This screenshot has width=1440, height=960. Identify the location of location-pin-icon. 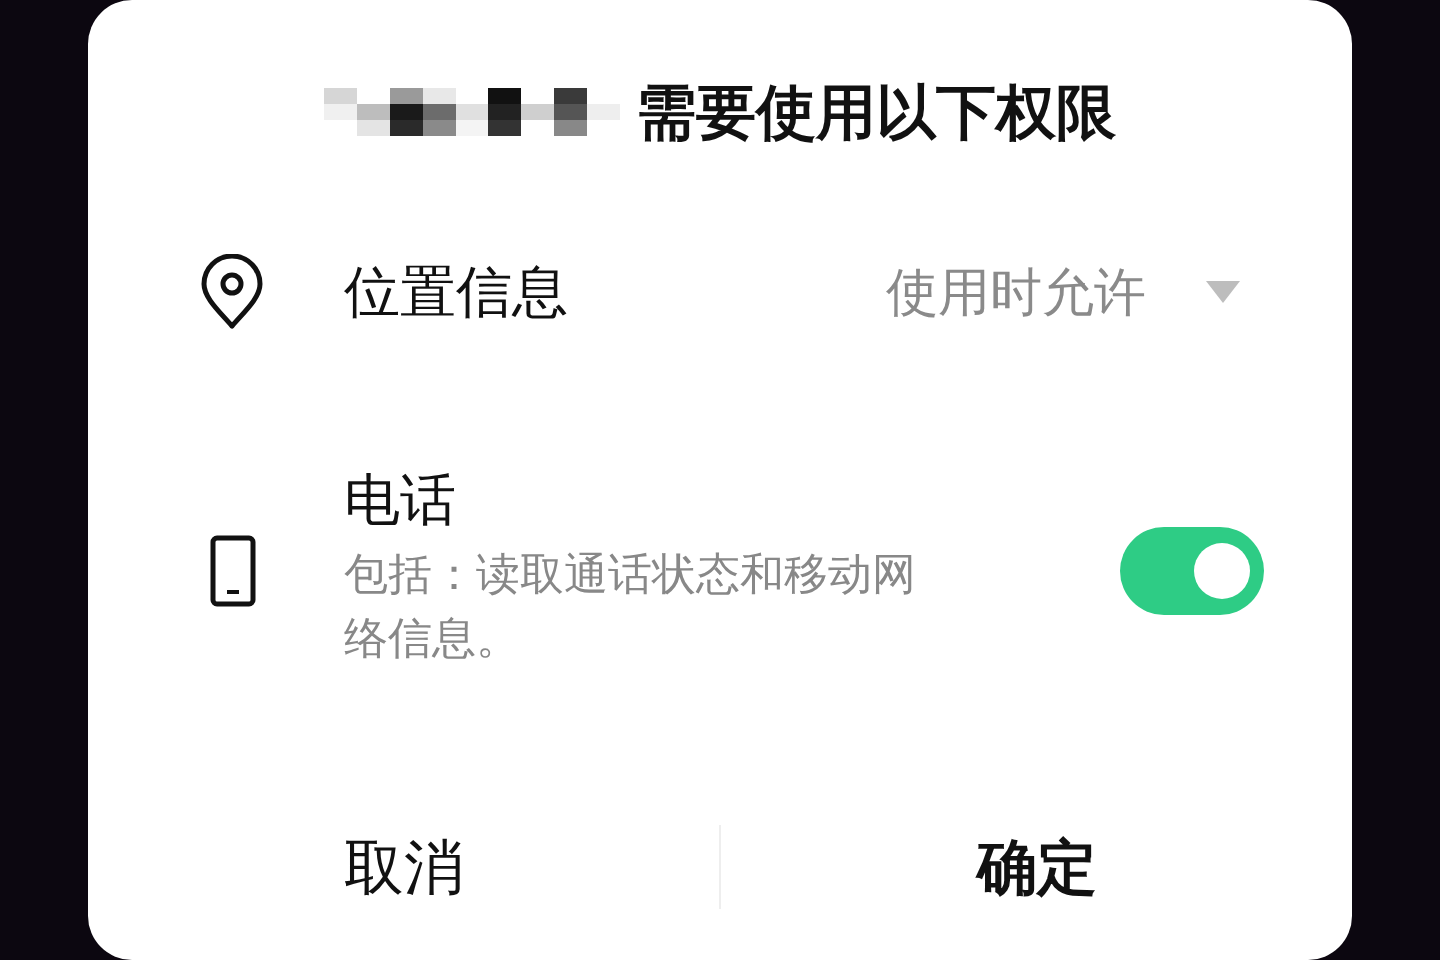
(232, 292).